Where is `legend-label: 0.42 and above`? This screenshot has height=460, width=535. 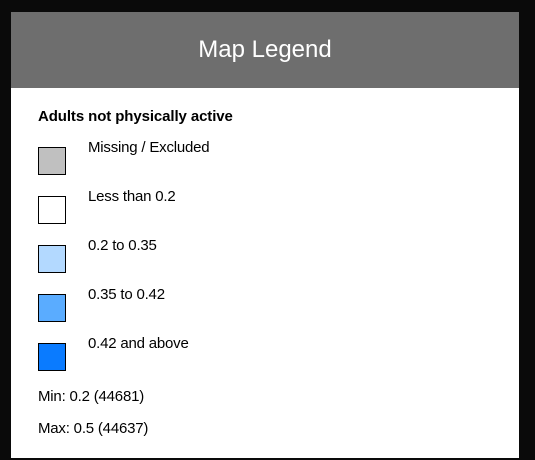
legend-label: 0.42 and above is located at coordinates (138, 343).